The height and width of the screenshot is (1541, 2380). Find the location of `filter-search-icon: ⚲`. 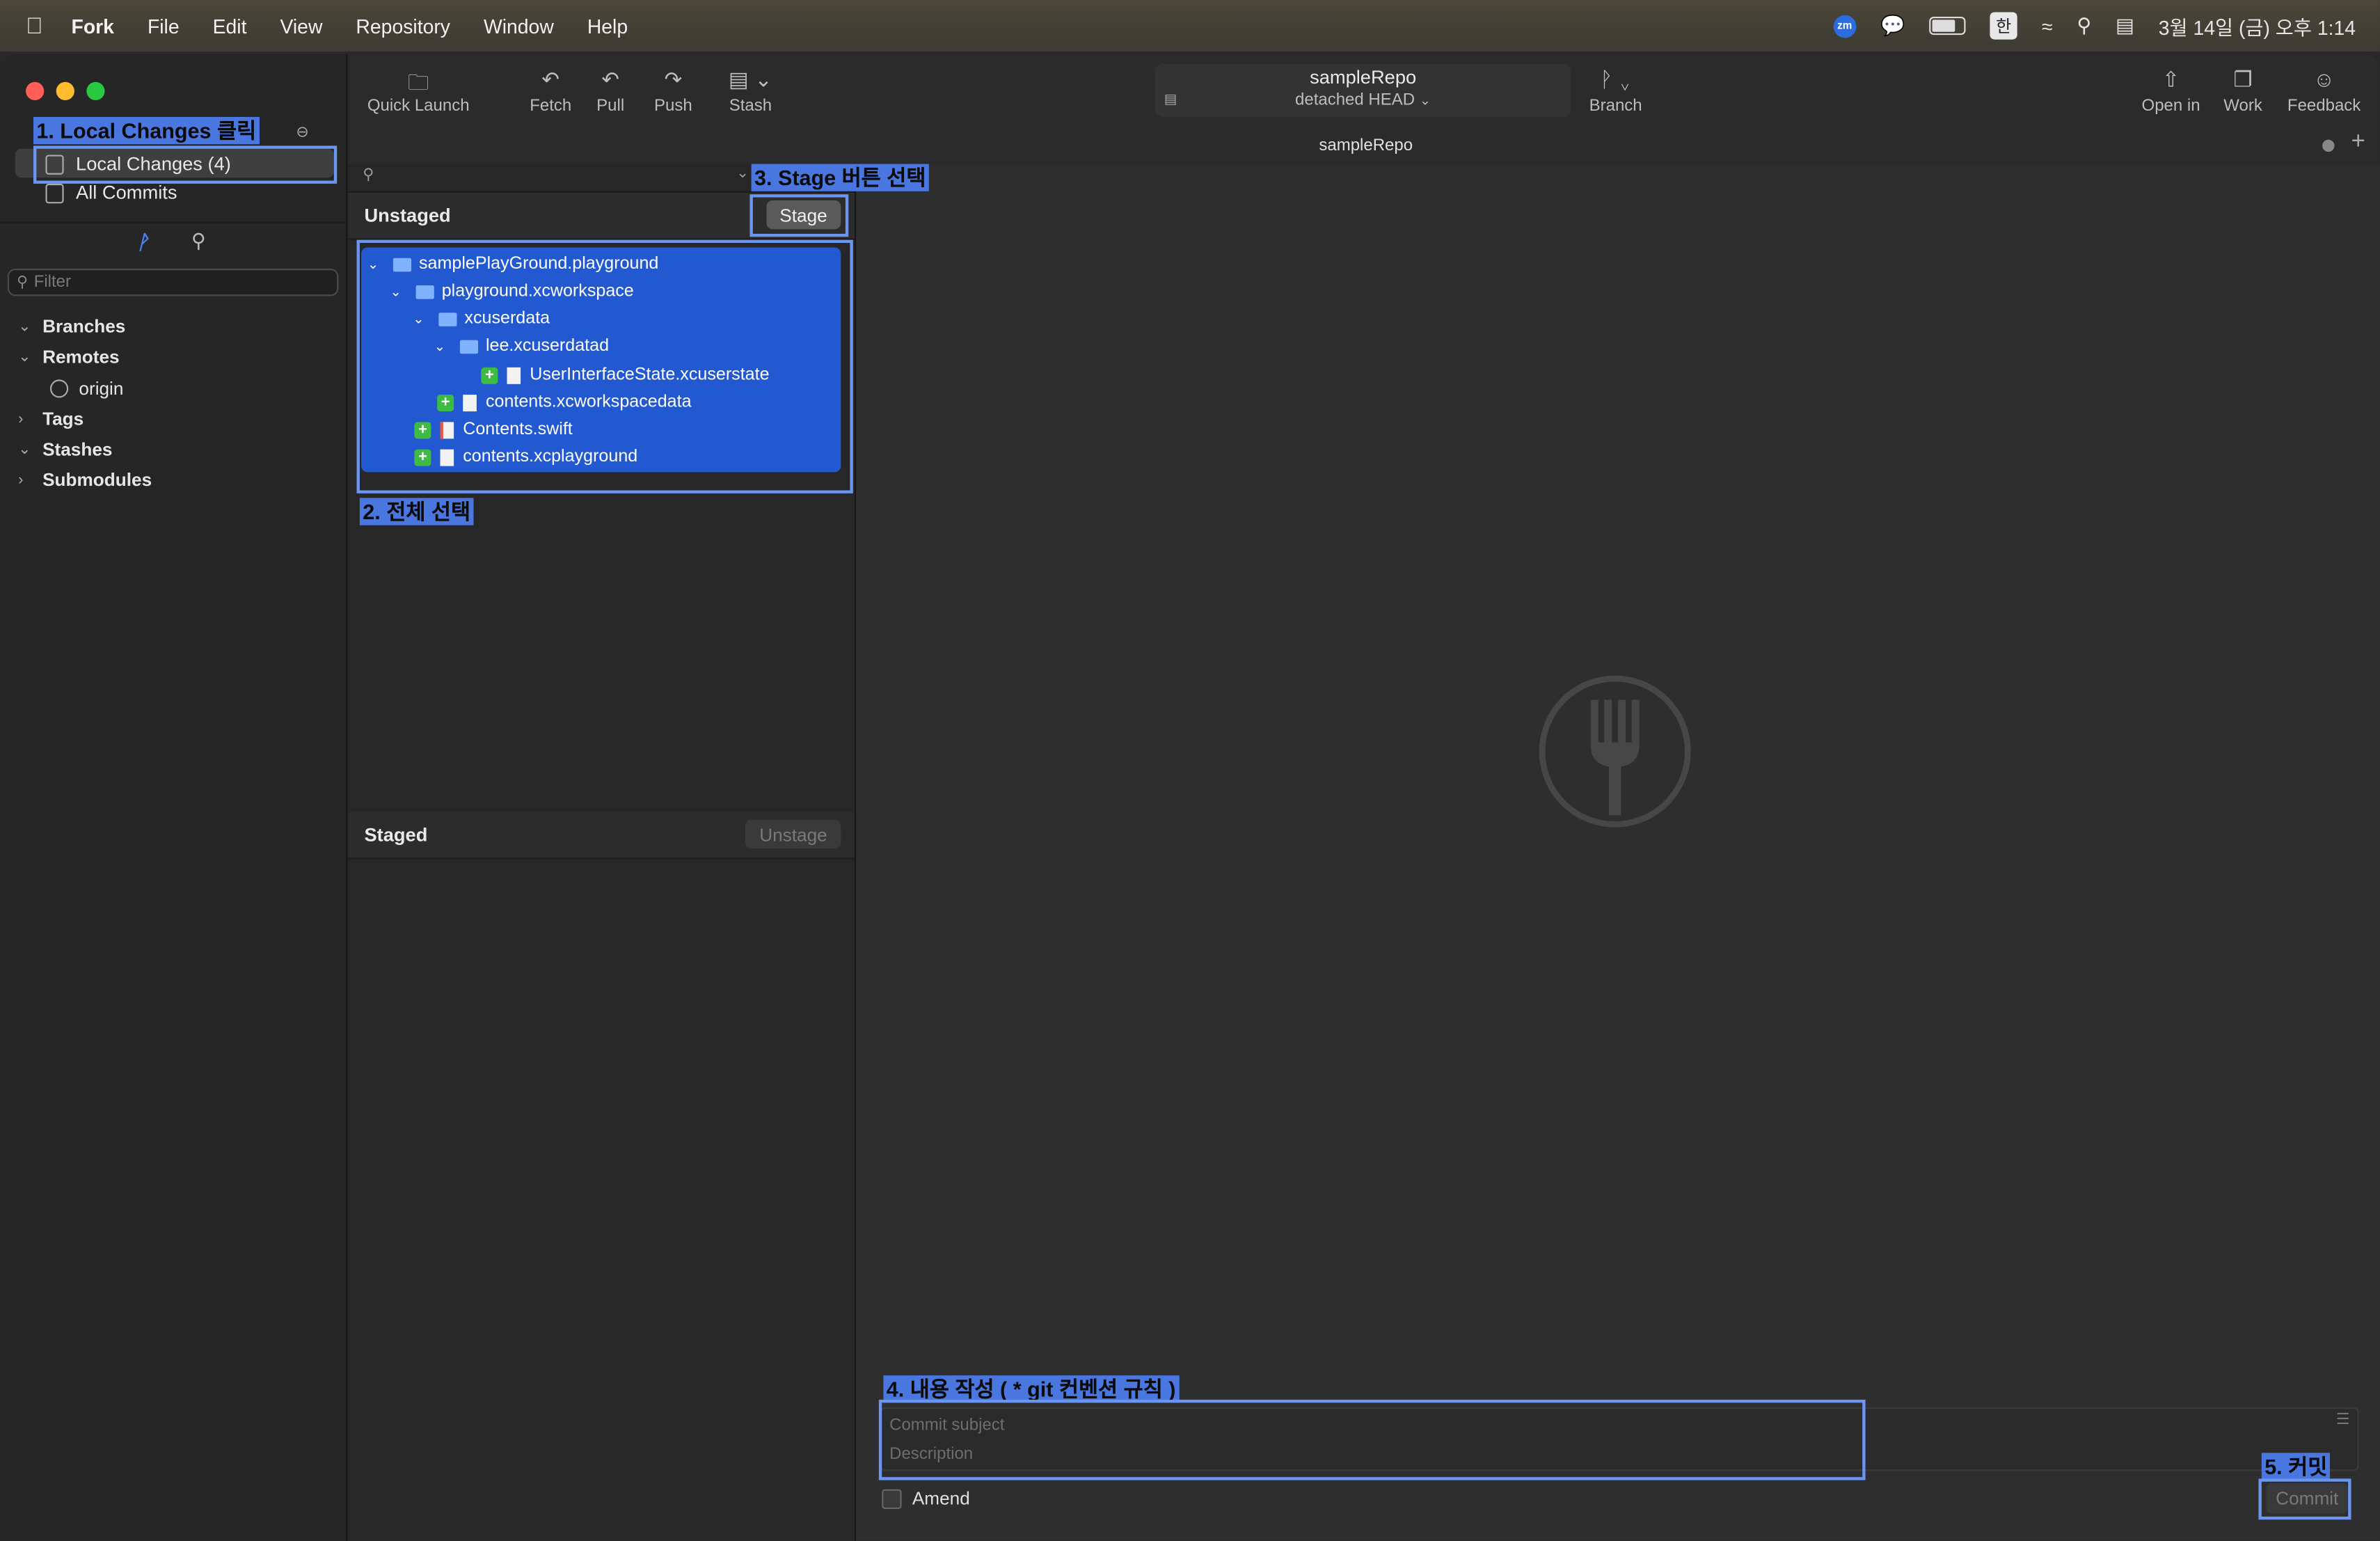

filter-search-icon: ⚲ is located at coordinates (22, 282).